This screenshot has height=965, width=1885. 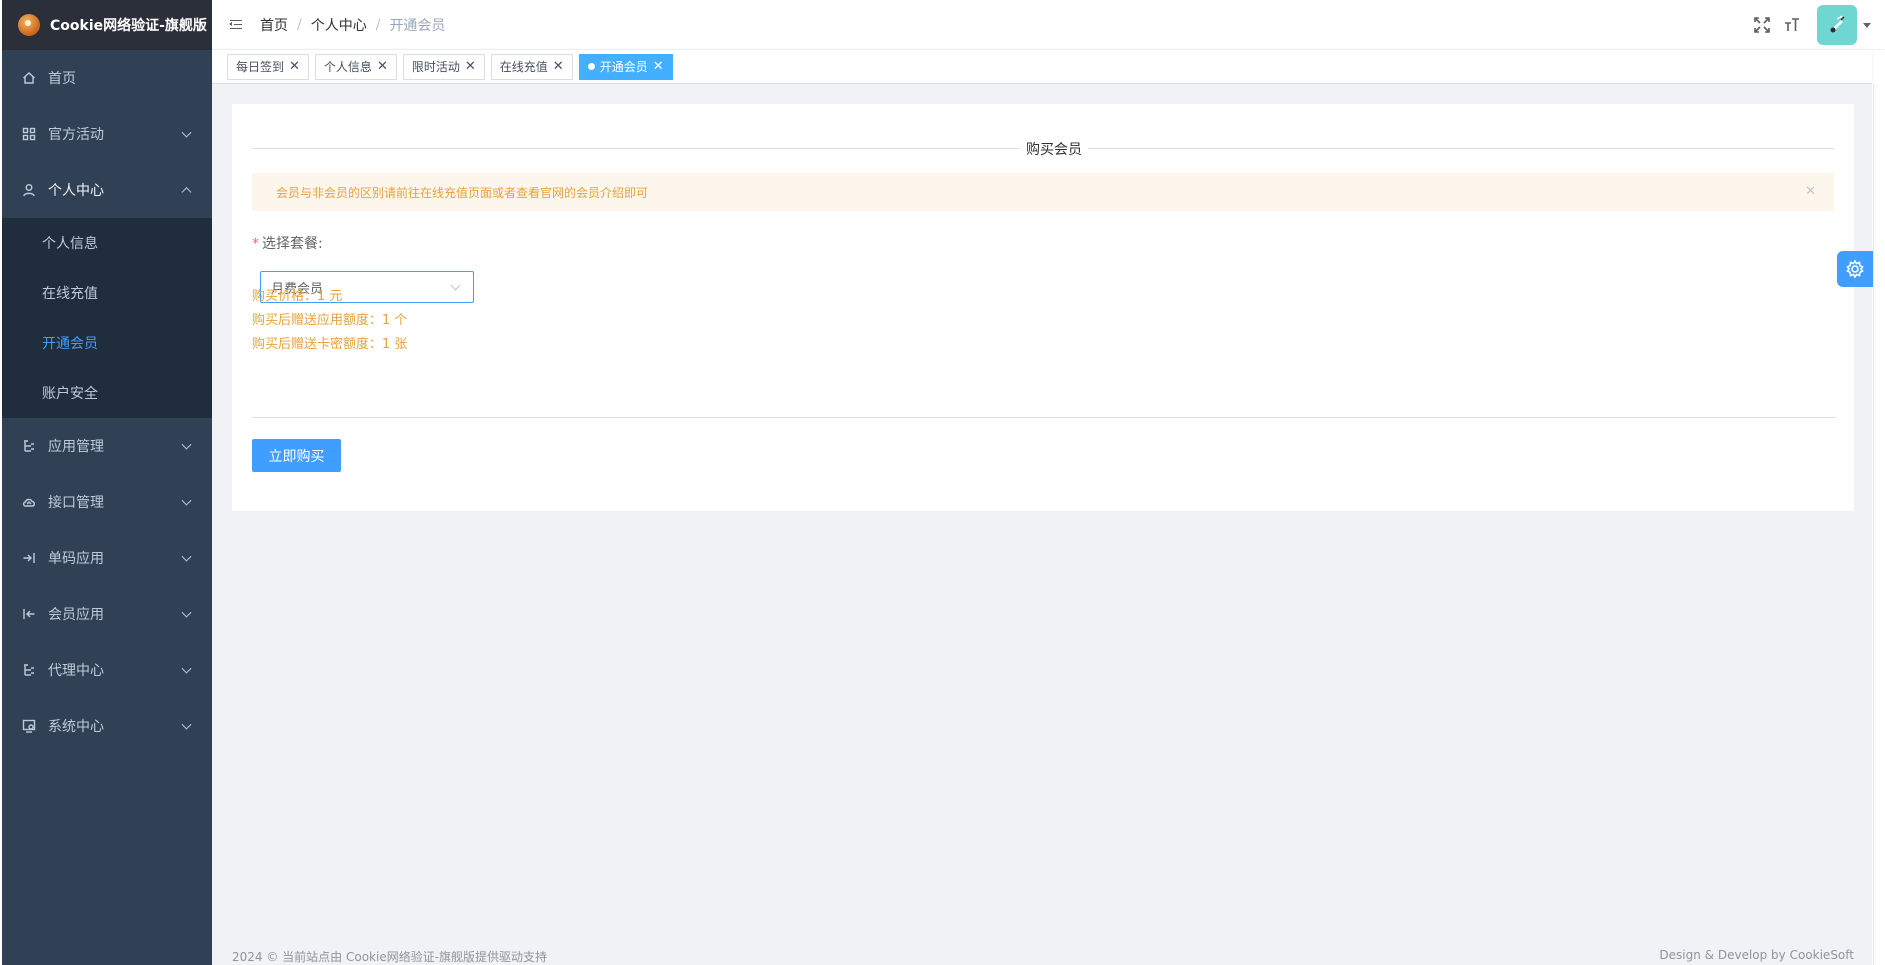 I want to click on user-icon, so click(x=29, y=190).